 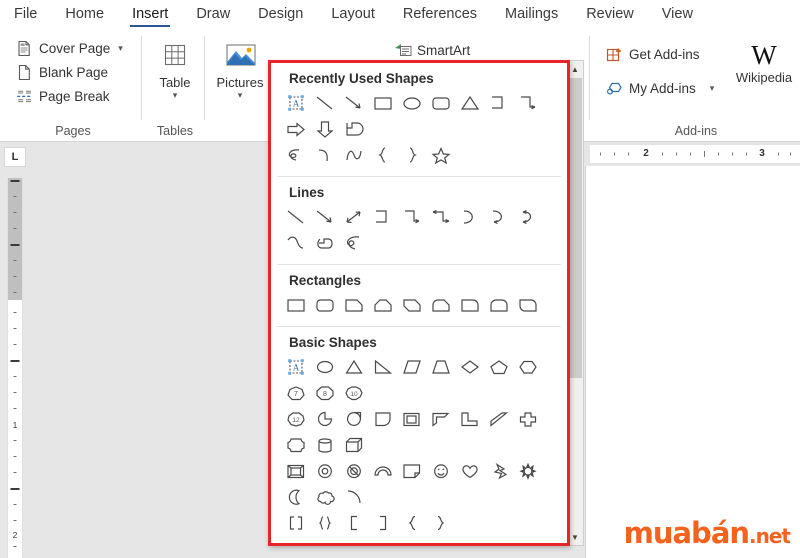 What do you see at coordinates (353, 129) in the screenshot?
I see `shape-flowchart-delay` at bounding box center [353, 129].